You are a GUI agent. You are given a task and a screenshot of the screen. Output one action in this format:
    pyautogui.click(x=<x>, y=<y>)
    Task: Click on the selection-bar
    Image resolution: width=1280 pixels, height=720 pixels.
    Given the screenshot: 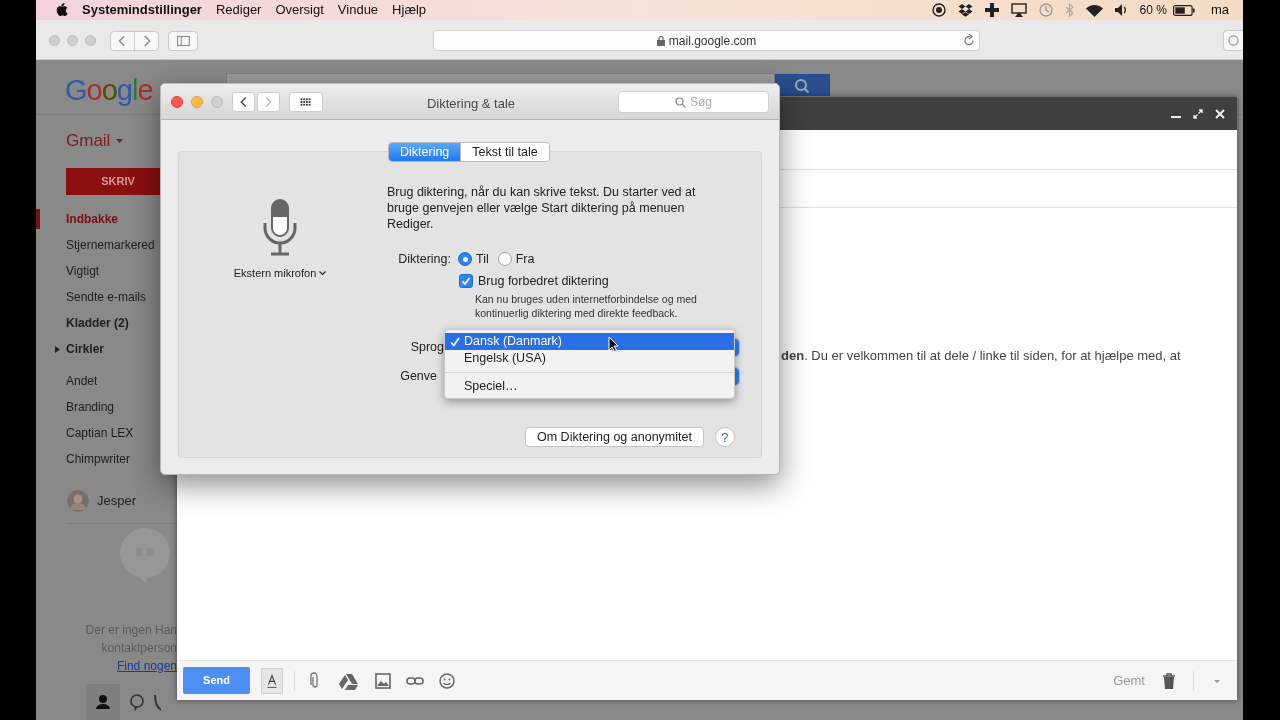 What is the action you would take?
    pyautogui.click(x=38, y=219)
    